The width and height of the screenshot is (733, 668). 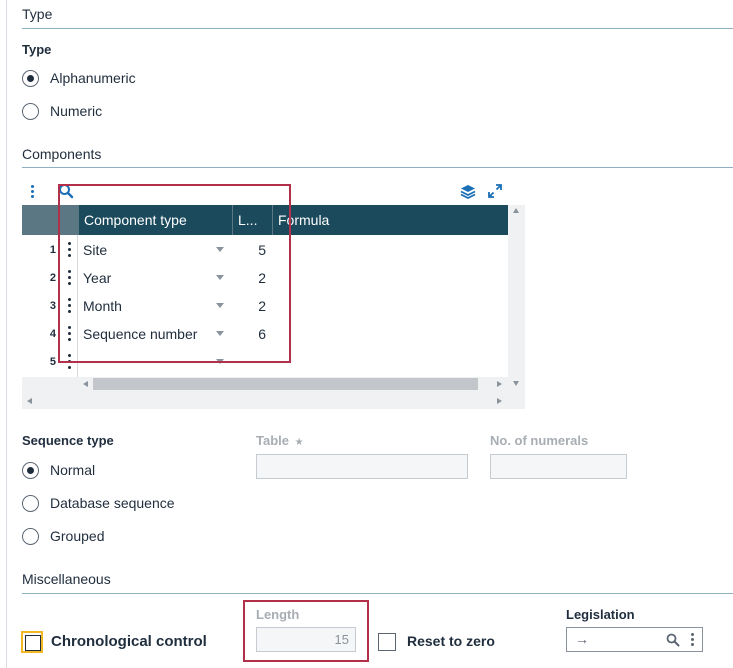 I want to click on scroll-left-arrow-icon, so click(x=85, y=384).